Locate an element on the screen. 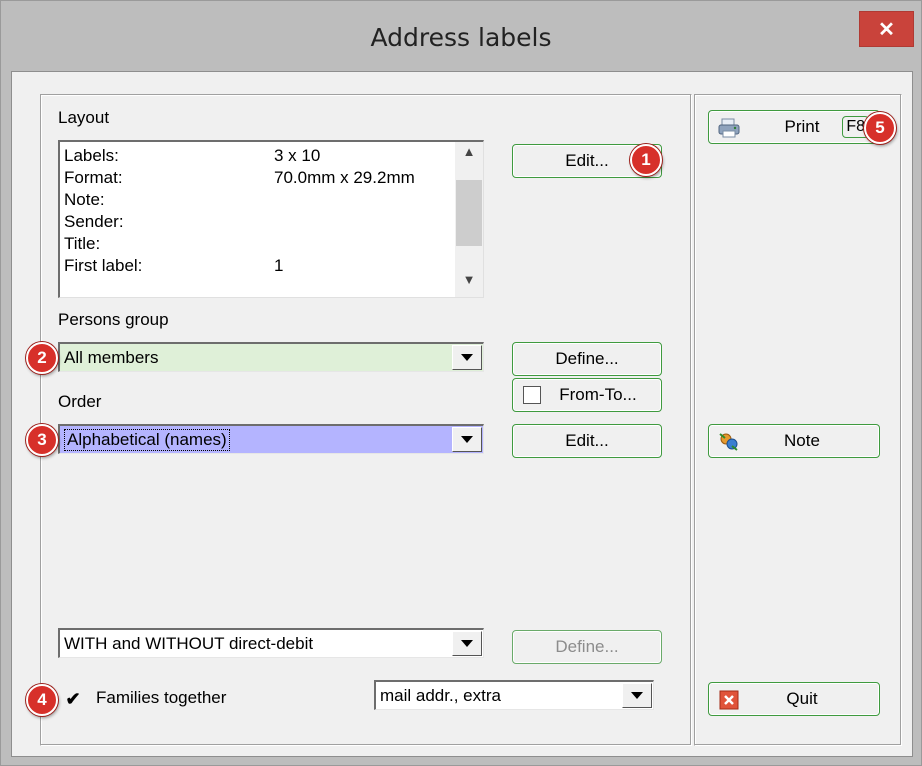  order-label: Order is located at coordinates (80, 401).